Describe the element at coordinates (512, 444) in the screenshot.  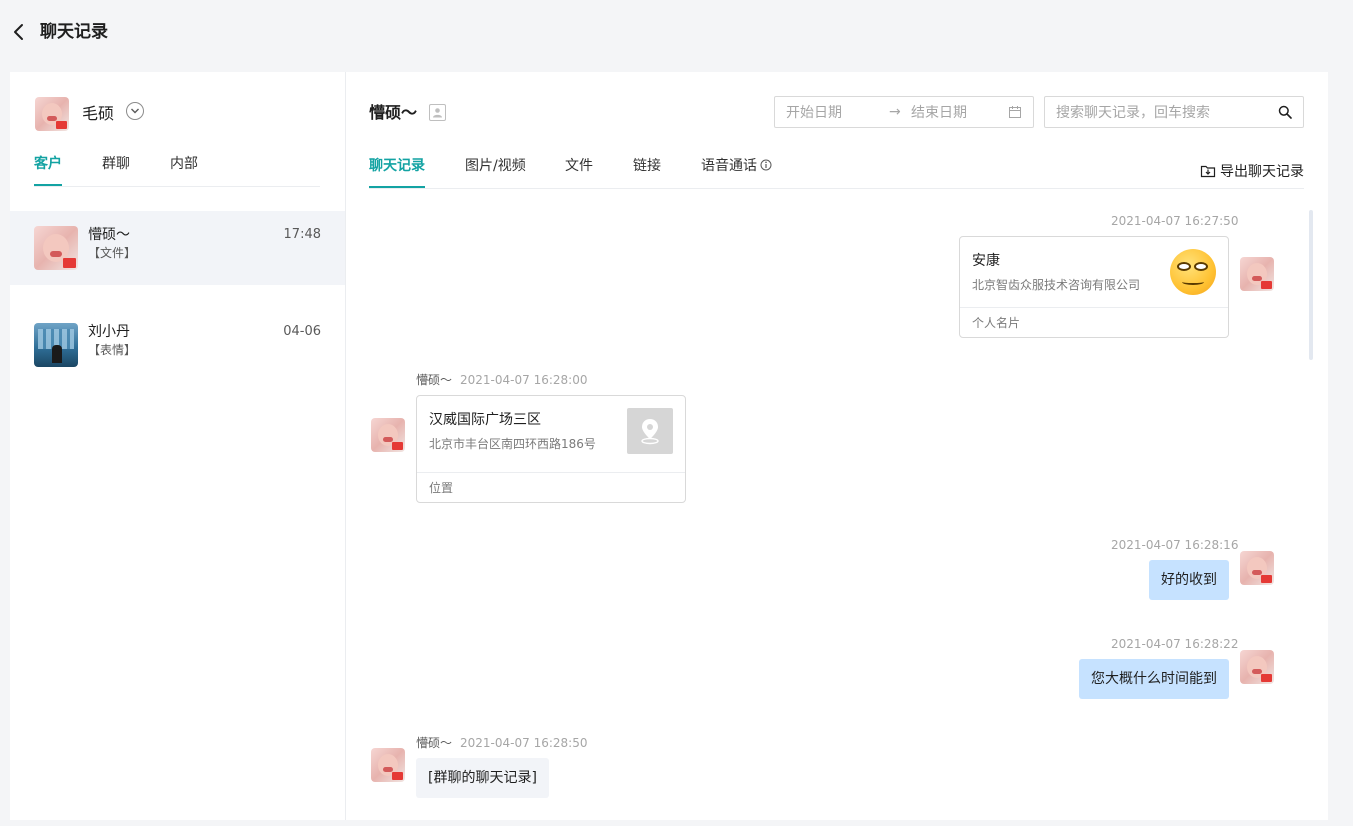
I see `location-address: 北京市丰台区南四环西路186号` at that location.